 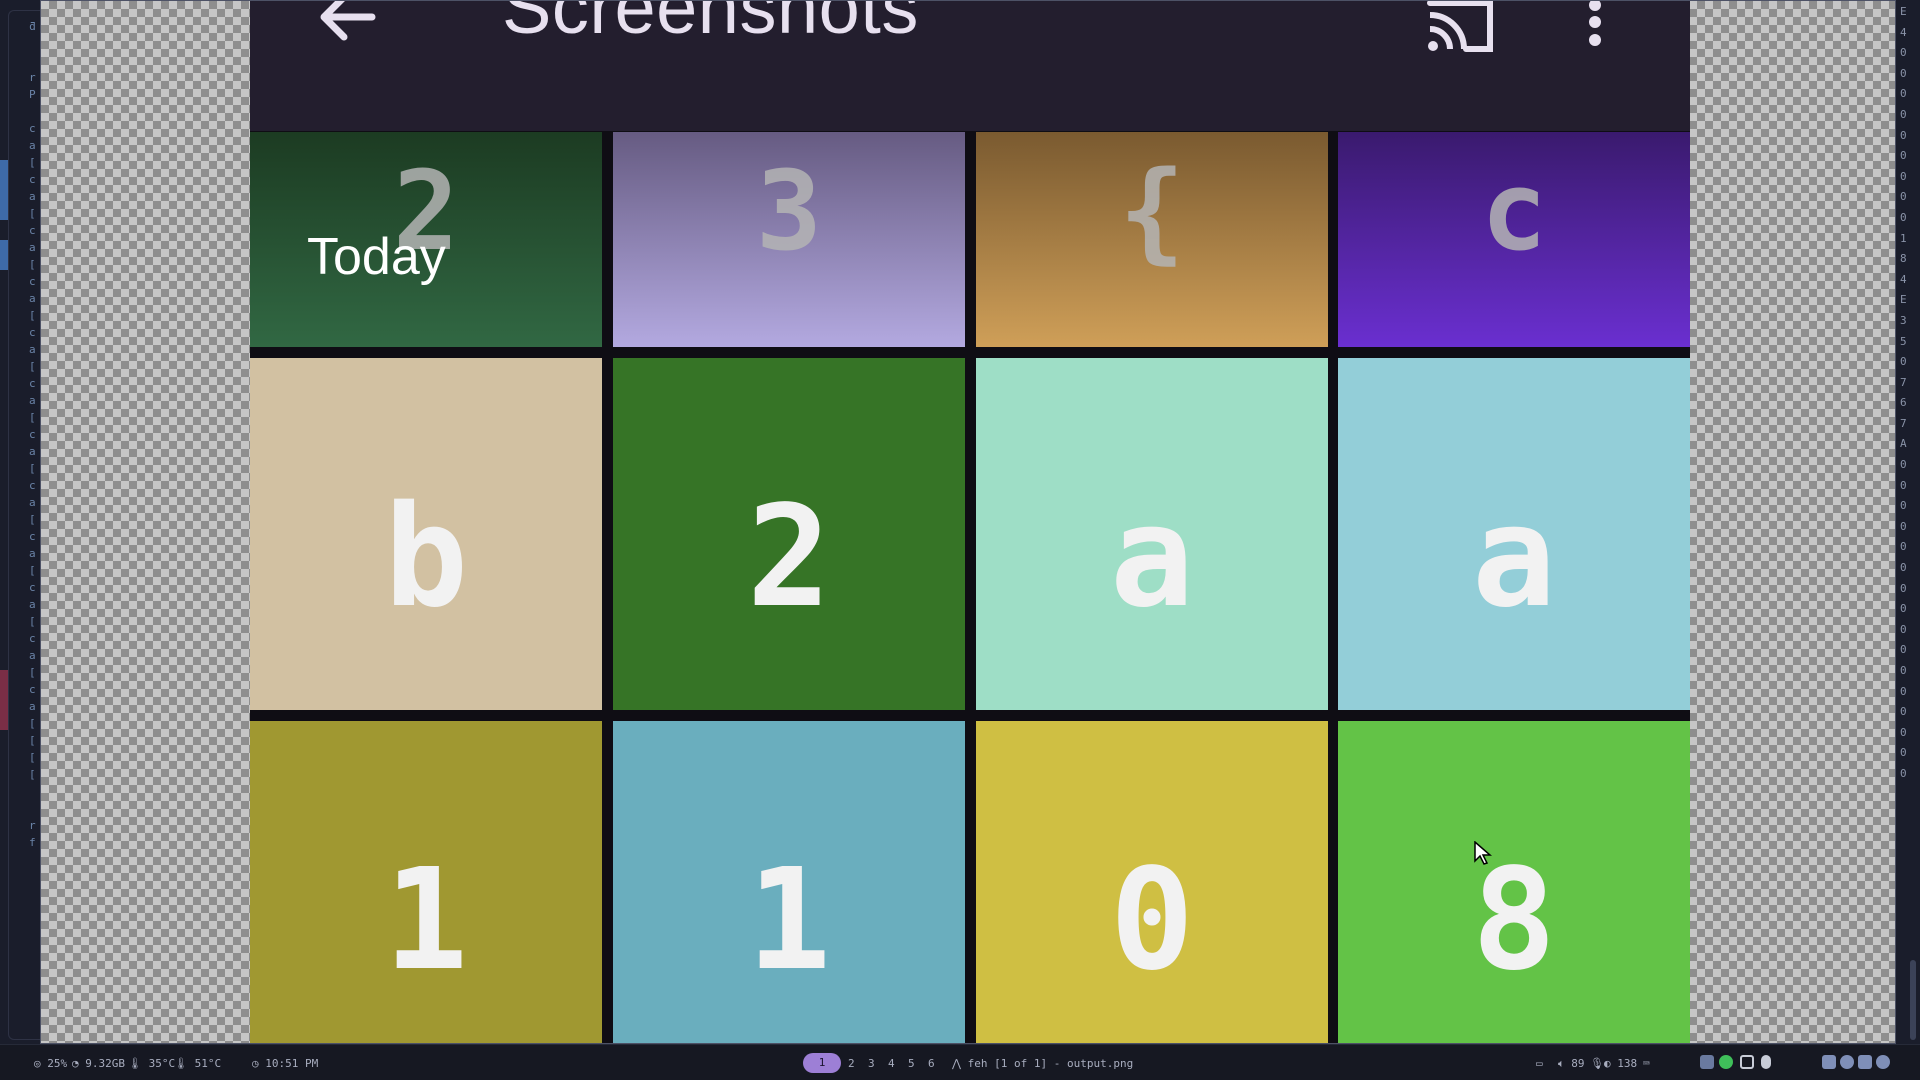 I want to click on cast-icon, so click(x=1458, y=27).